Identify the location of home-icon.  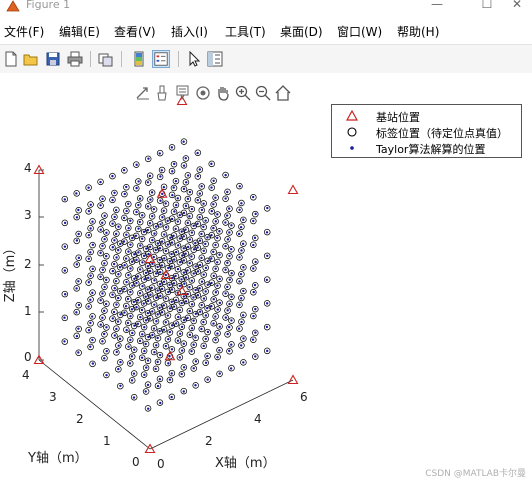
(283, 93).